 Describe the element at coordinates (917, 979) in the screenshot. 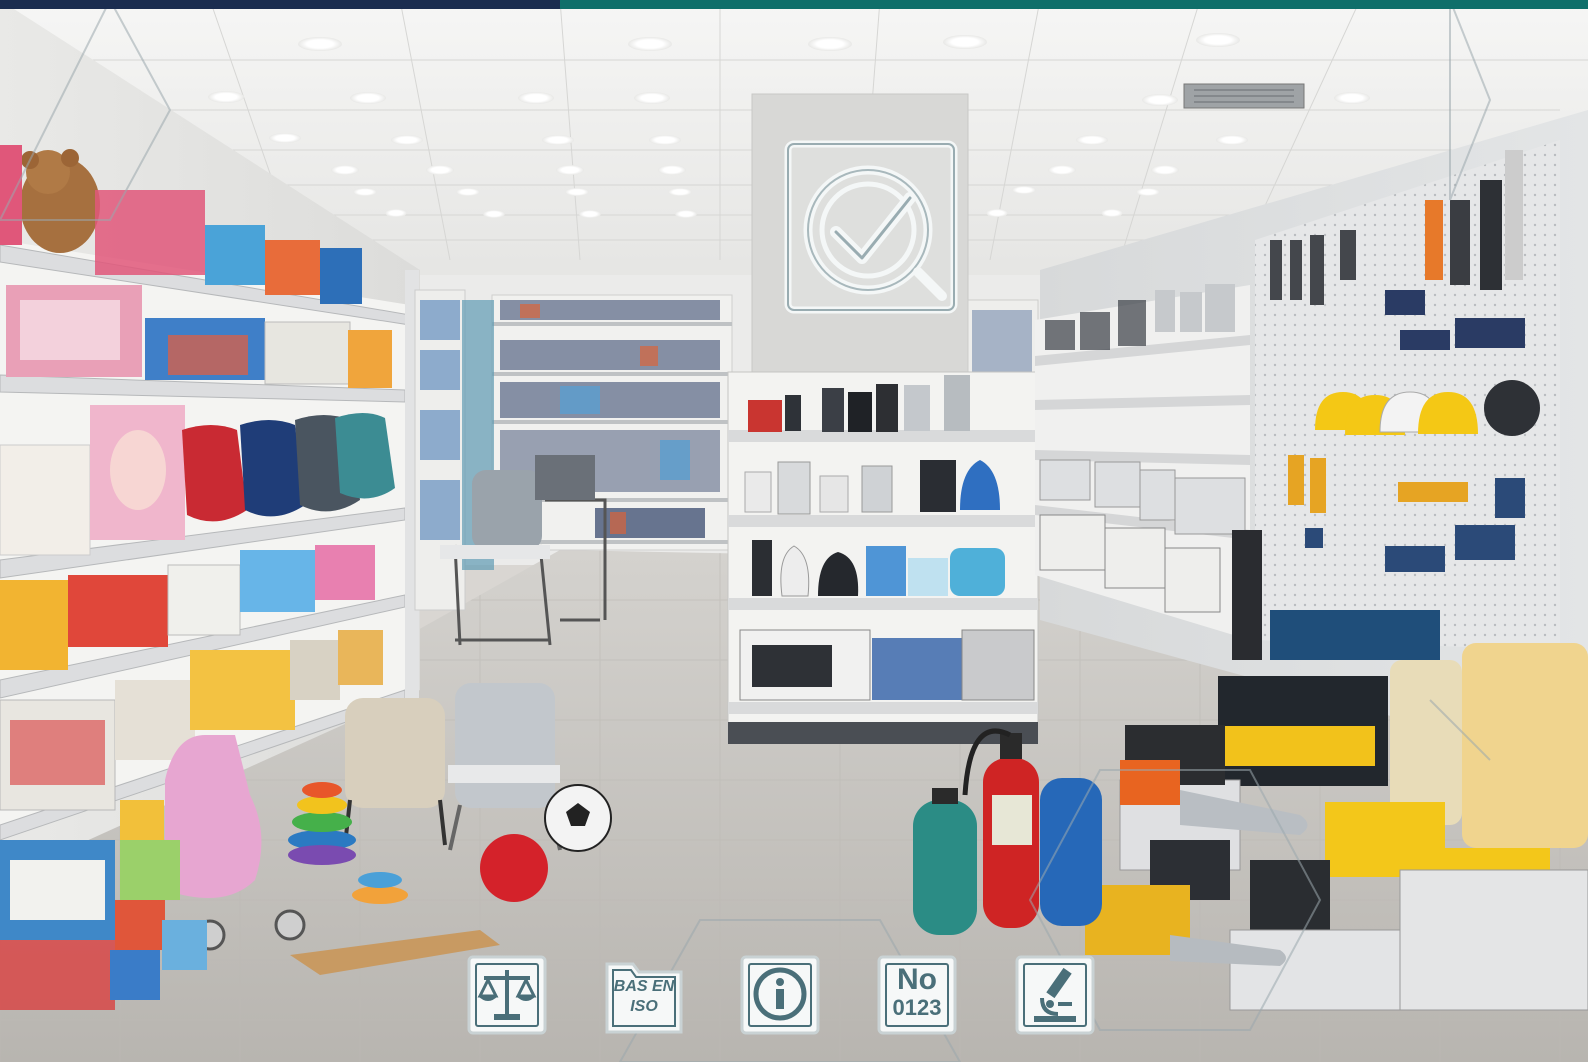

I see `number-icon-label-top: No` at that location.